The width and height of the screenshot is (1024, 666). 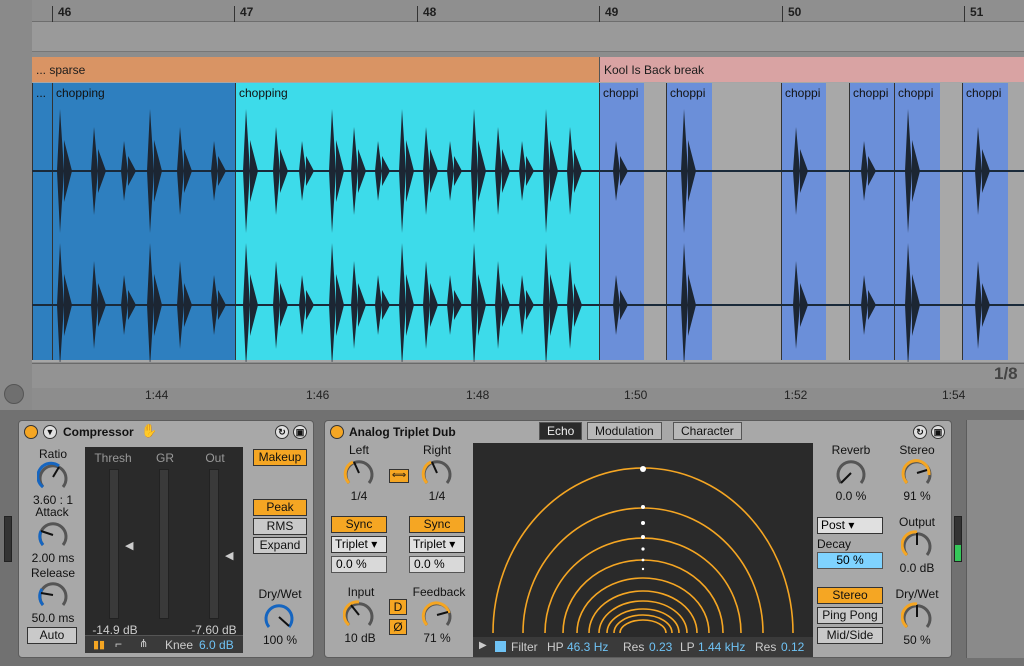 I want to click on right-sync-button: Sync, so click(x=437, y=524).